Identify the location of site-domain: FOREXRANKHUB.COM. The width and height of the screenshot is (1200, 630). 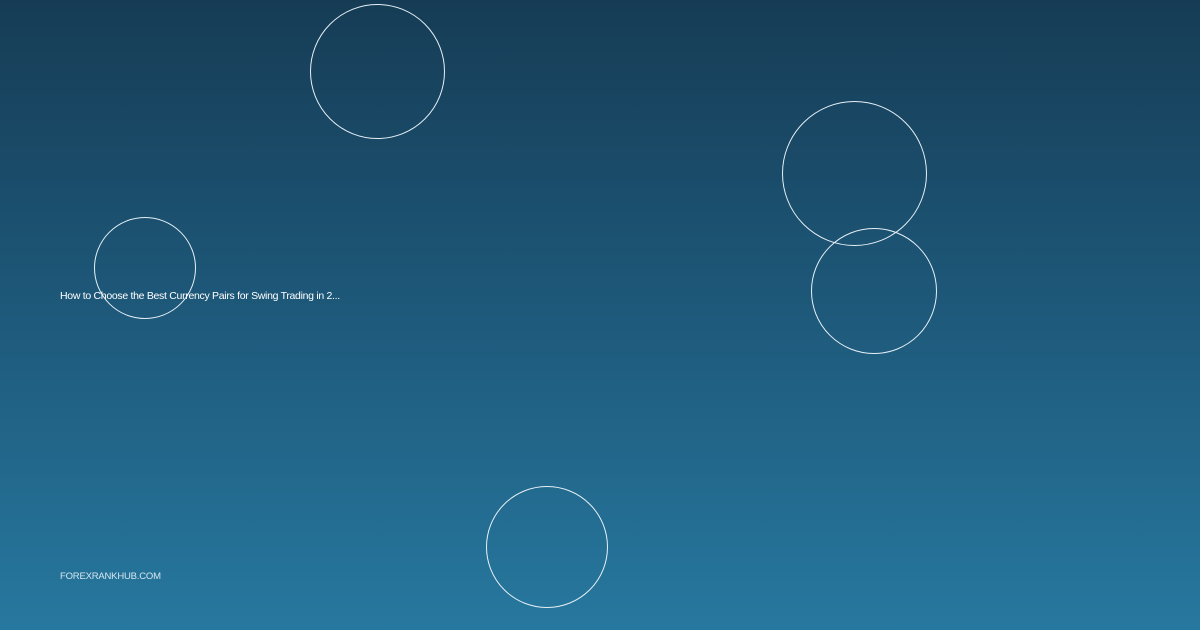
(110, 576).